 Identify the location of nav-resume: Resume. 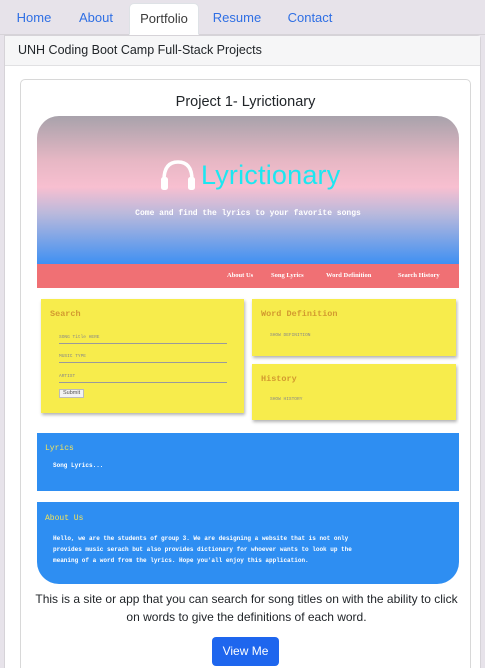
(237, 19).